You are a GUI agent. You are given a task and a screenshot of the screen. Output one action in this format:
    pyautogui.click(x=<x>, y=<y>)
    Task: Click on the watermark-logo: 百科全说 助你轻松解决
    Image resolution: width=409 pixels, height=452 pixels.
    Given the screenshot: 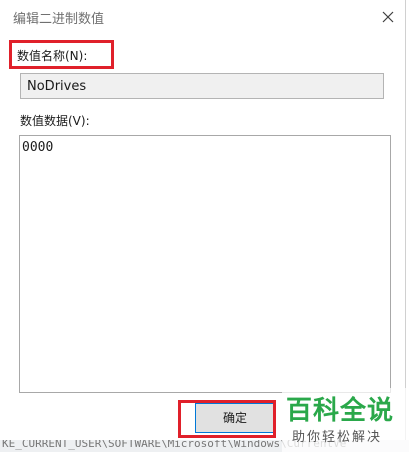 What is the action you would take?
    pyautogui.click(x=345, y=420)
    